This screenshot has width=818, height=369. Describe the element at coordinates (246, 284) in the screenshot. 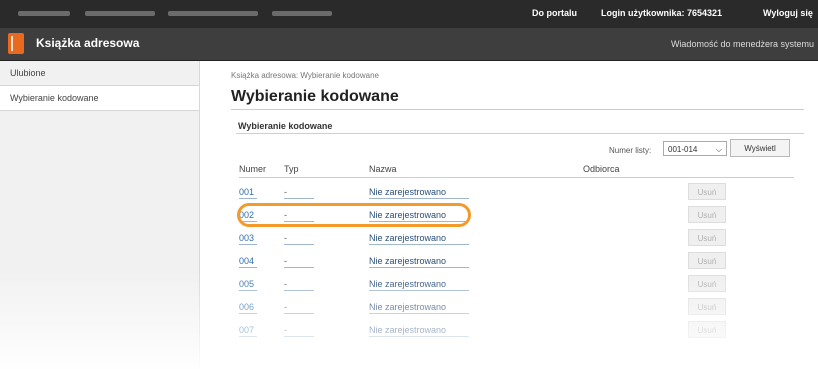

I see `entry-number-link: 005` at that location.